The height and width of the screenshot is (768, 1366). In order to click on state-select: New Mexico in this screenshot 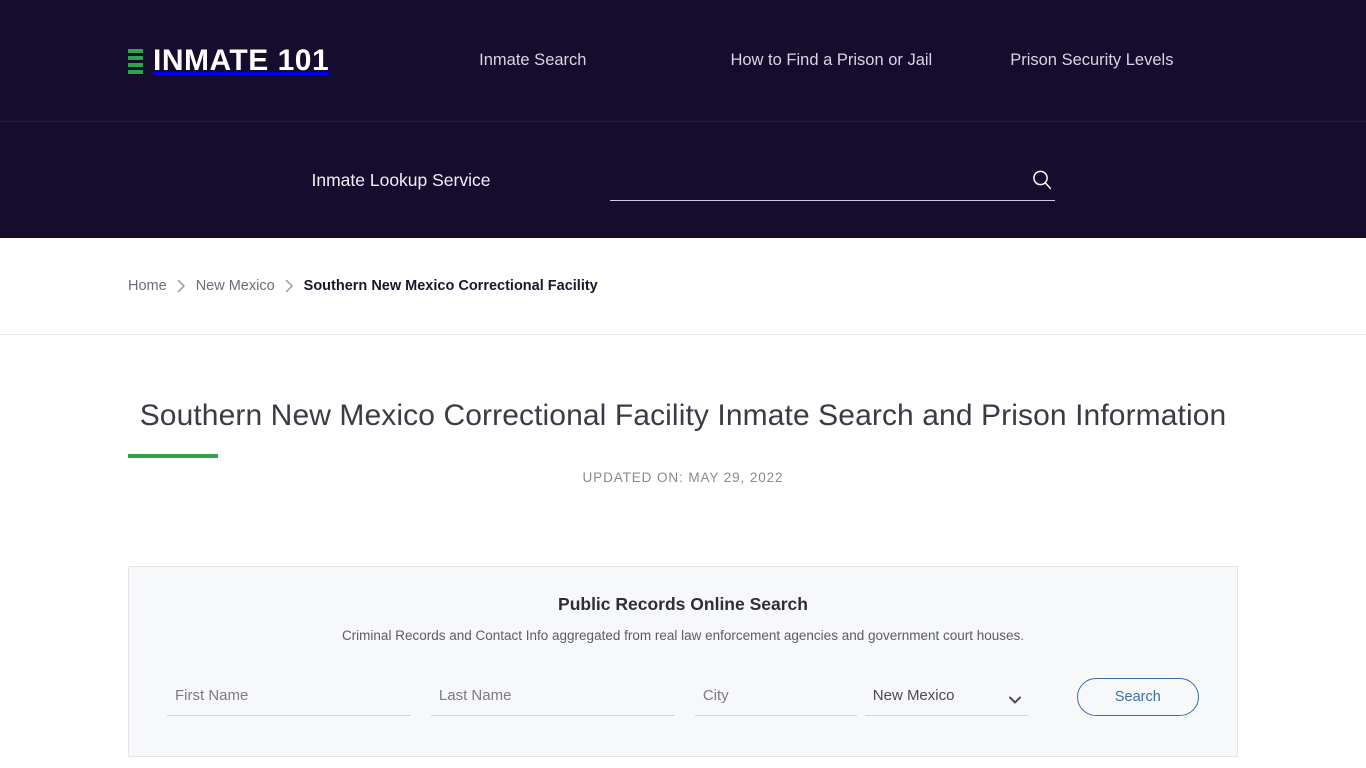, I will do `click(946, 695)`.